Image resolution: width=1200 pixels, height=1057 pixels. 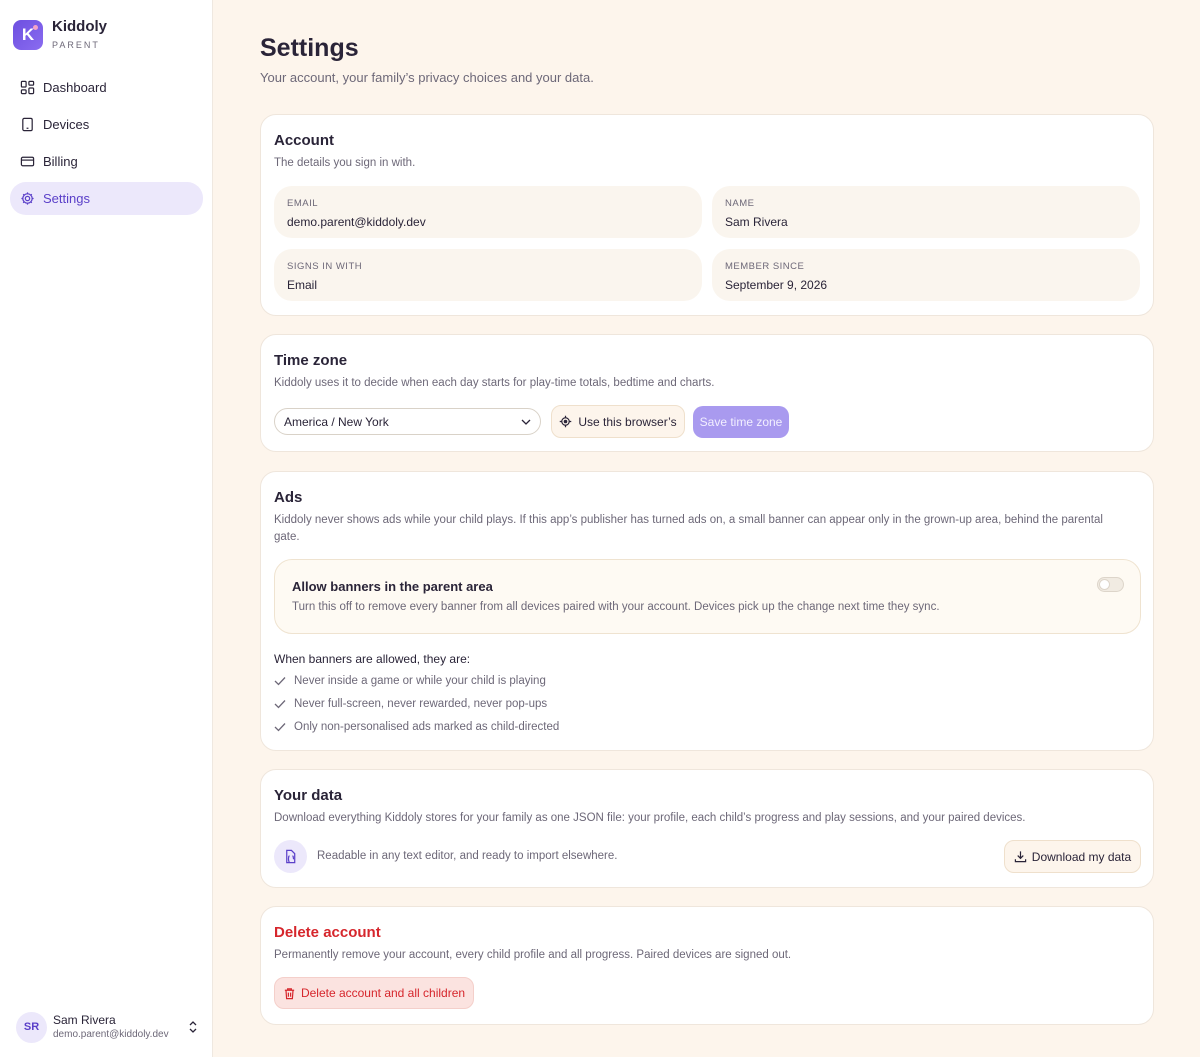 What do you see at coordinates (111, 1034) in the screenshot?
I see `user-email: demo.parent@kiddoly.dev` at bounding box center [111, 1034].